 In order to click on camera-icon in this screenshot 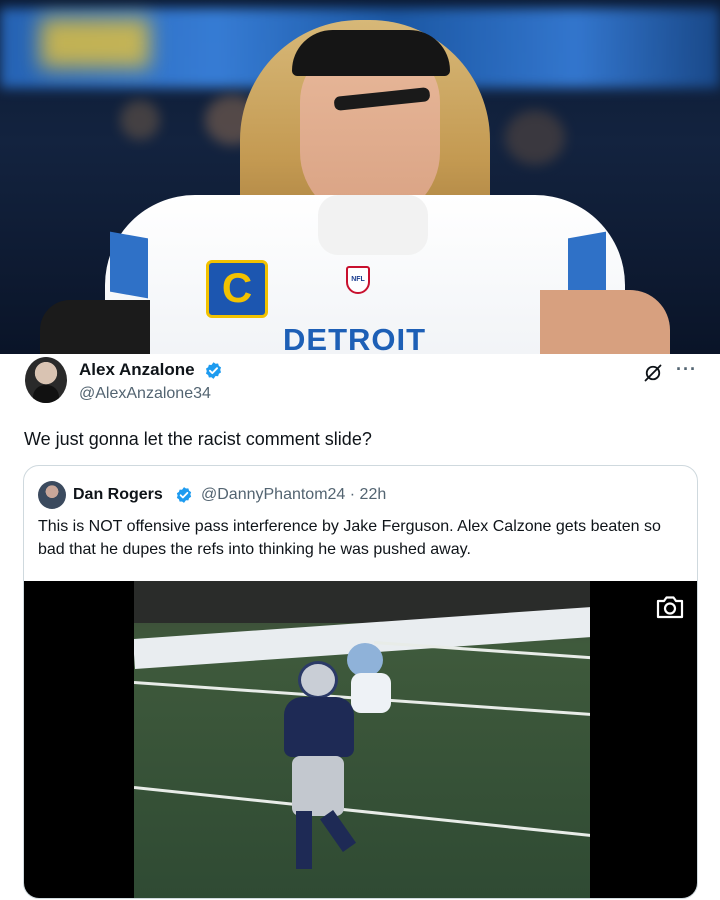, I will do `click(670, 607)`.